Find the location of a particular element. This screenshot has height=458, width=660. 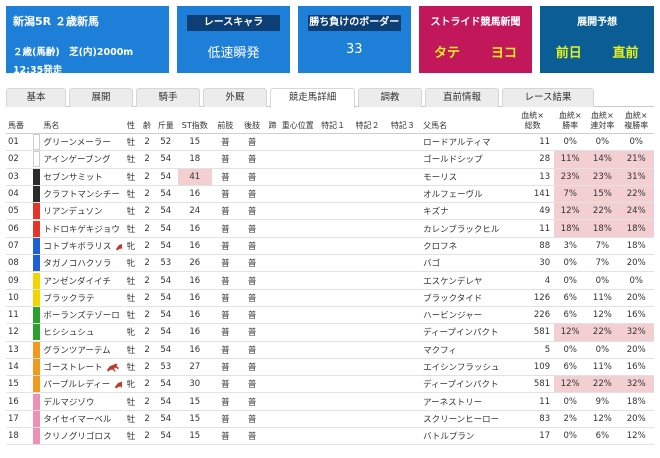

table-row: 05 リアンデュソン牡 2 54 24 普普キズナ 49 12% 22% 24% is located at coordinates (330, 211).